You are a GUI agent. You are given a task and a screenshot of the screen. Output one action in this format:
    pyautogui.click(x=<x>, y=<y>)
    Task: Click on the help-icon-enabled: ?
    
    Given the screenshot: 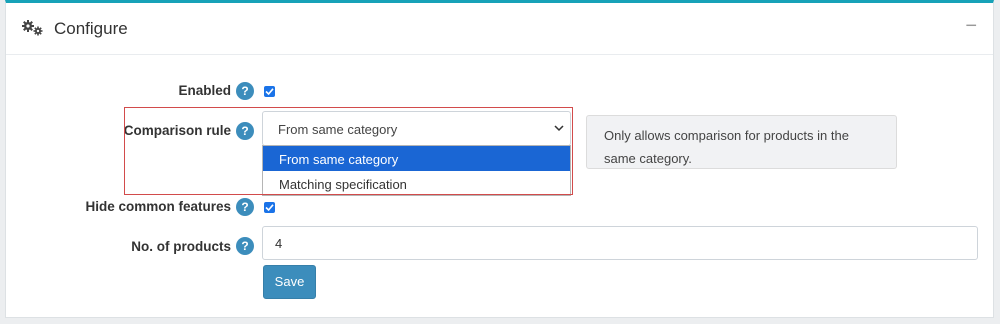 What is the action you would take?
    pyautogui.click(x=245, y=91)
    